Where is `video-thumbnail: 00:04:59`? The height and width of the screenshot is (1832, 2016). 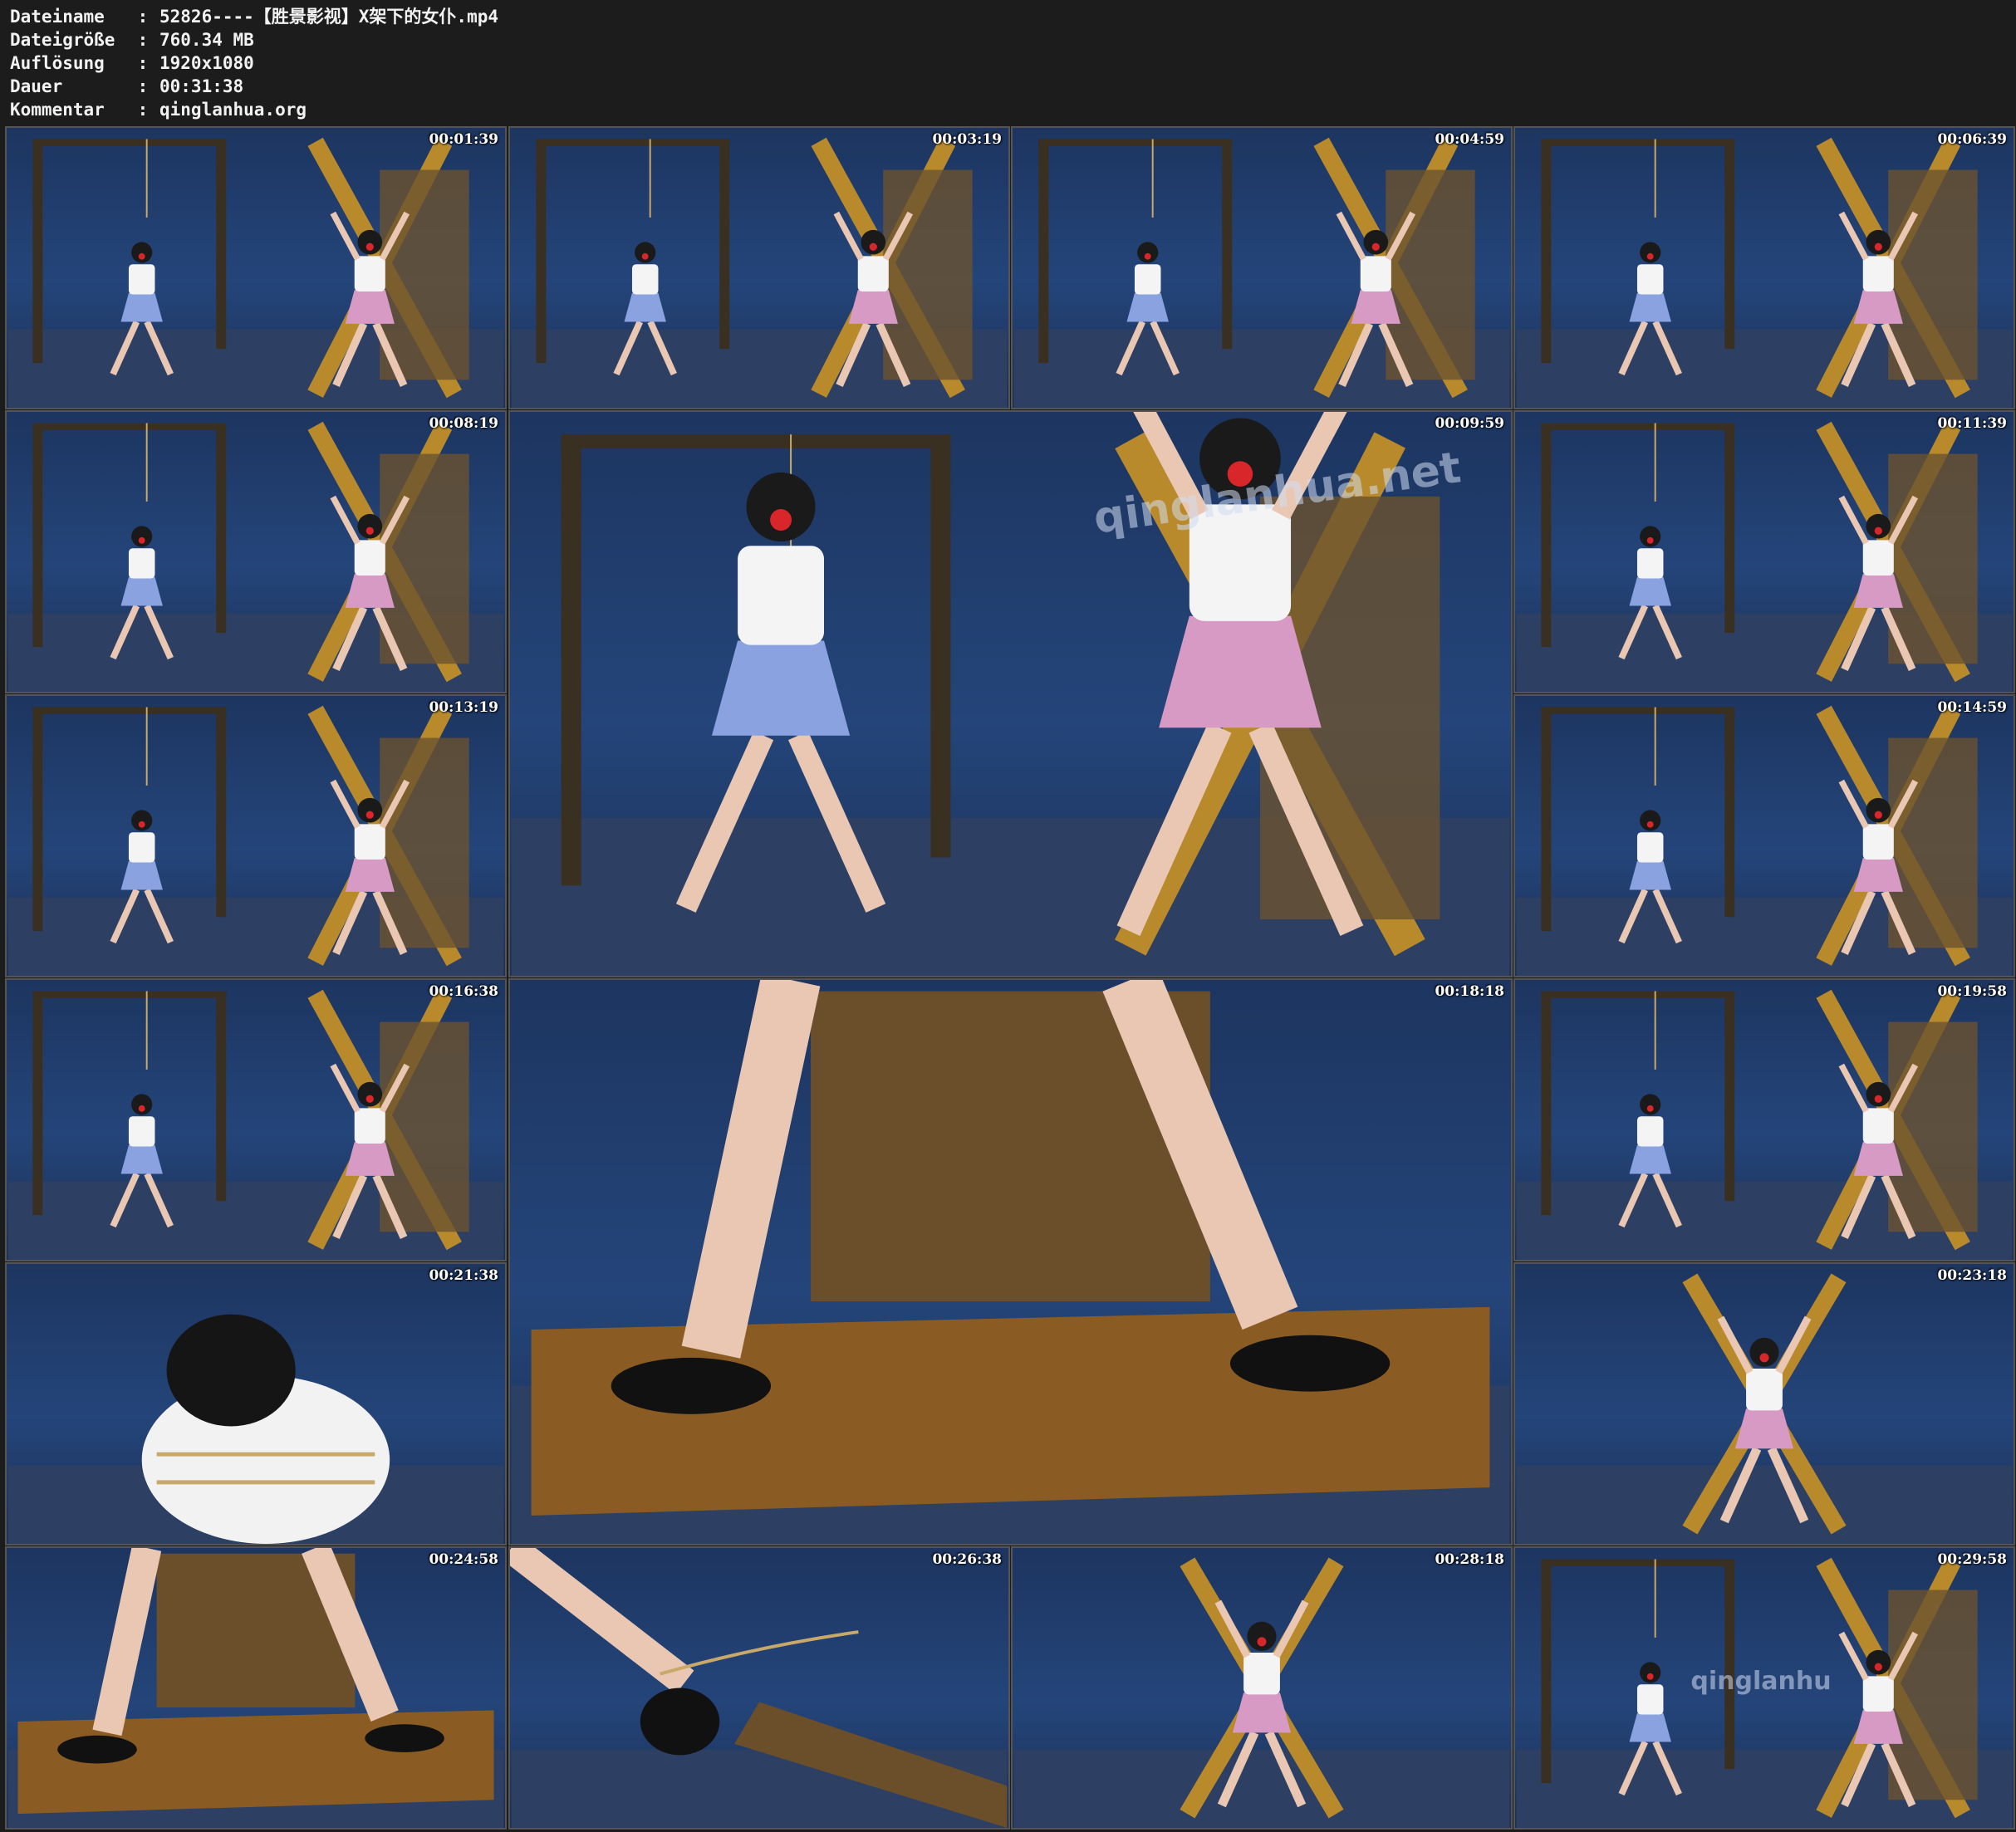
video-thumbnail: 00:04:59 is located at coordinates (1262, 267).